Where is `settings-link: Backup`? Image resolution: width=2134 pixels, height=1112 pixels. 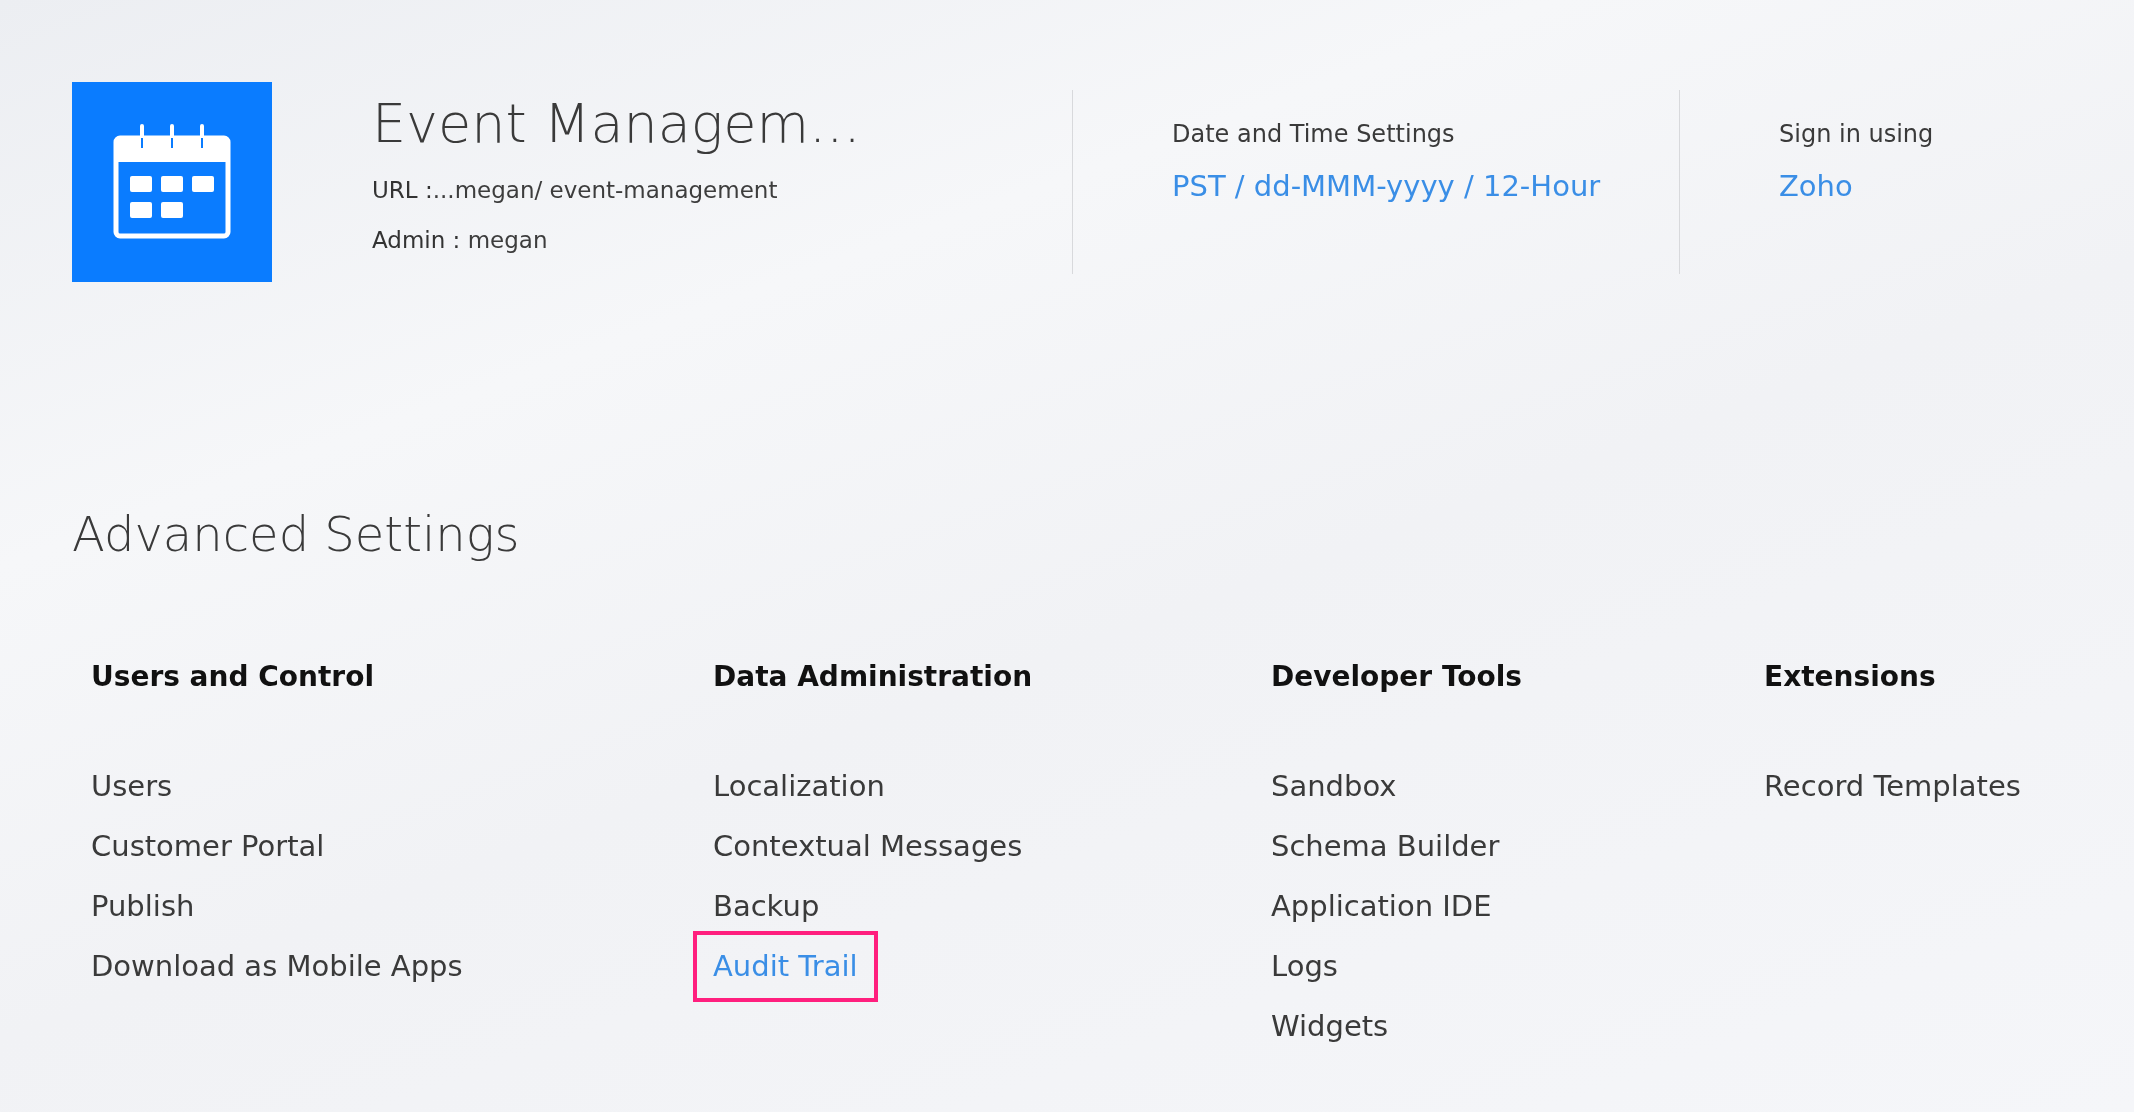 settings-link: Backup is located at coordinates (766, 906).